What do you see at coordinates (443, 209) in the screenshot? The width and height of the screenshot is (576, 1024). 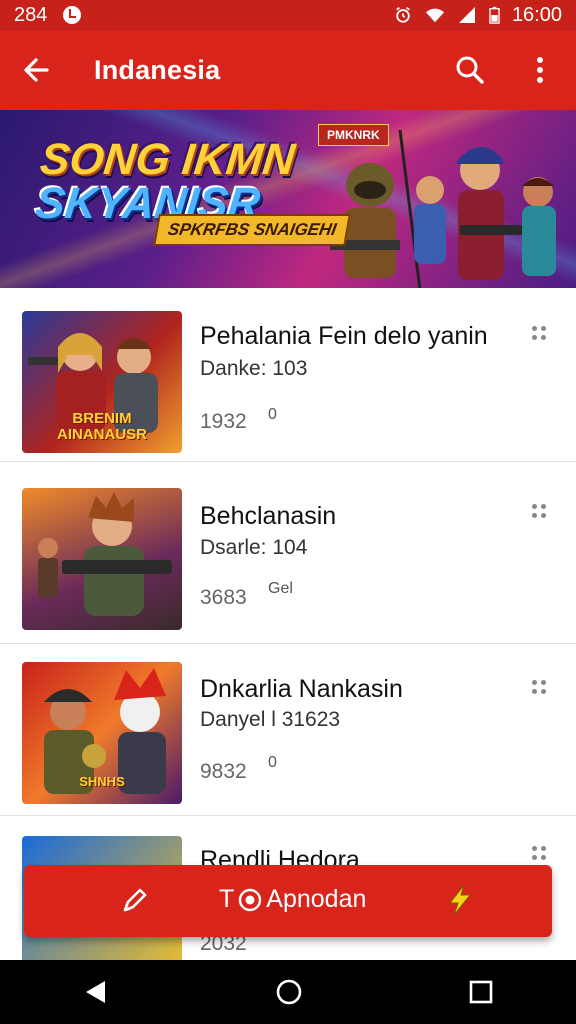 I see `banner-characters-illustration` at bounding box center [443, 209].